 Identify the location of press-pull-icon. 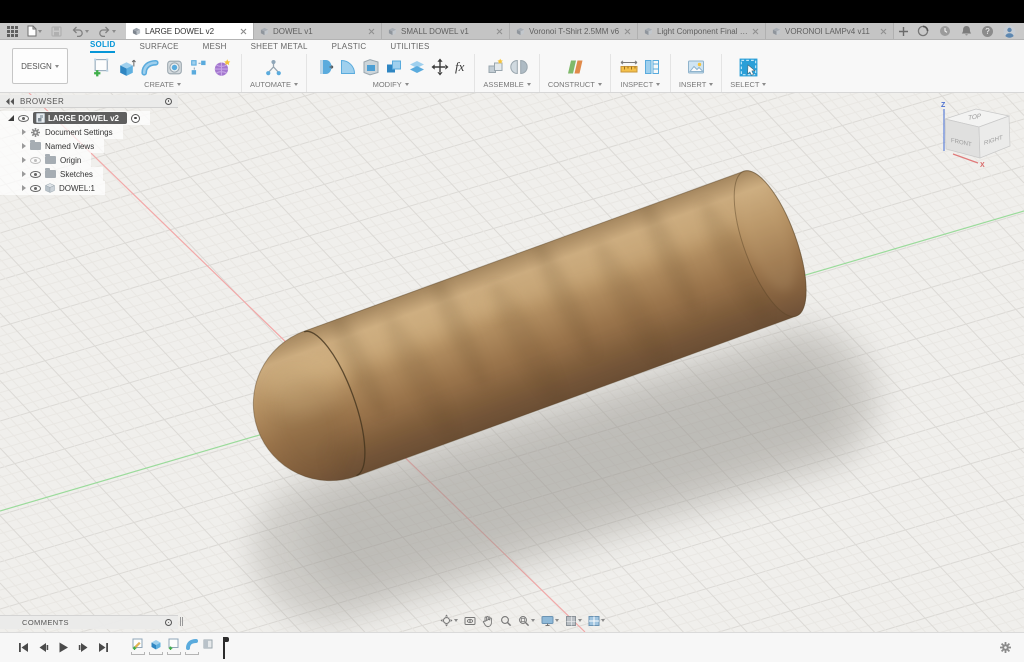
(325, 67).